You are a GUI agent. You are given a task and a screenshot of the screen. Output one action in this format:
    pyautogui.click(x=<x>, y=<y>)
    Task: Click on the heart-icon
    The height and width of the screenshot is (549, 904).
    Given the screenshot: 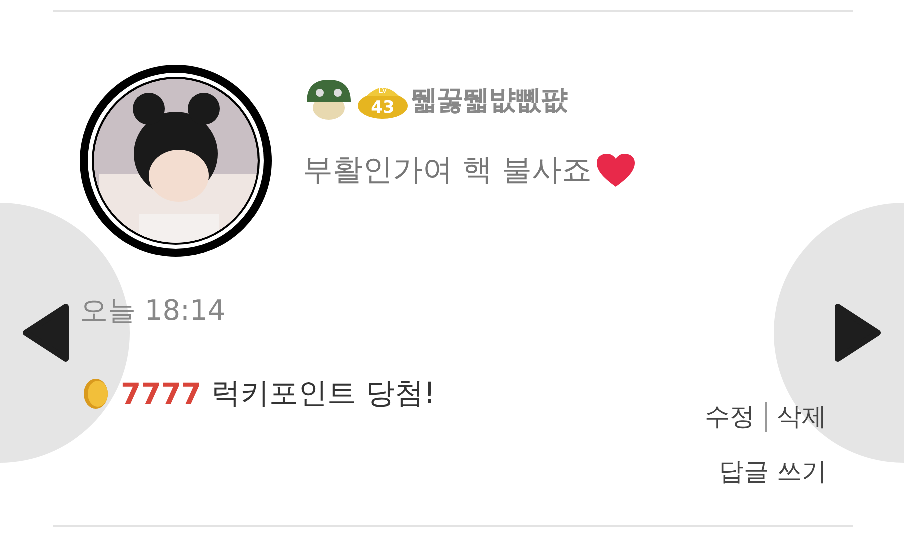 What is the action you would take?
    pyautogui.click(x=616, y=170)
    